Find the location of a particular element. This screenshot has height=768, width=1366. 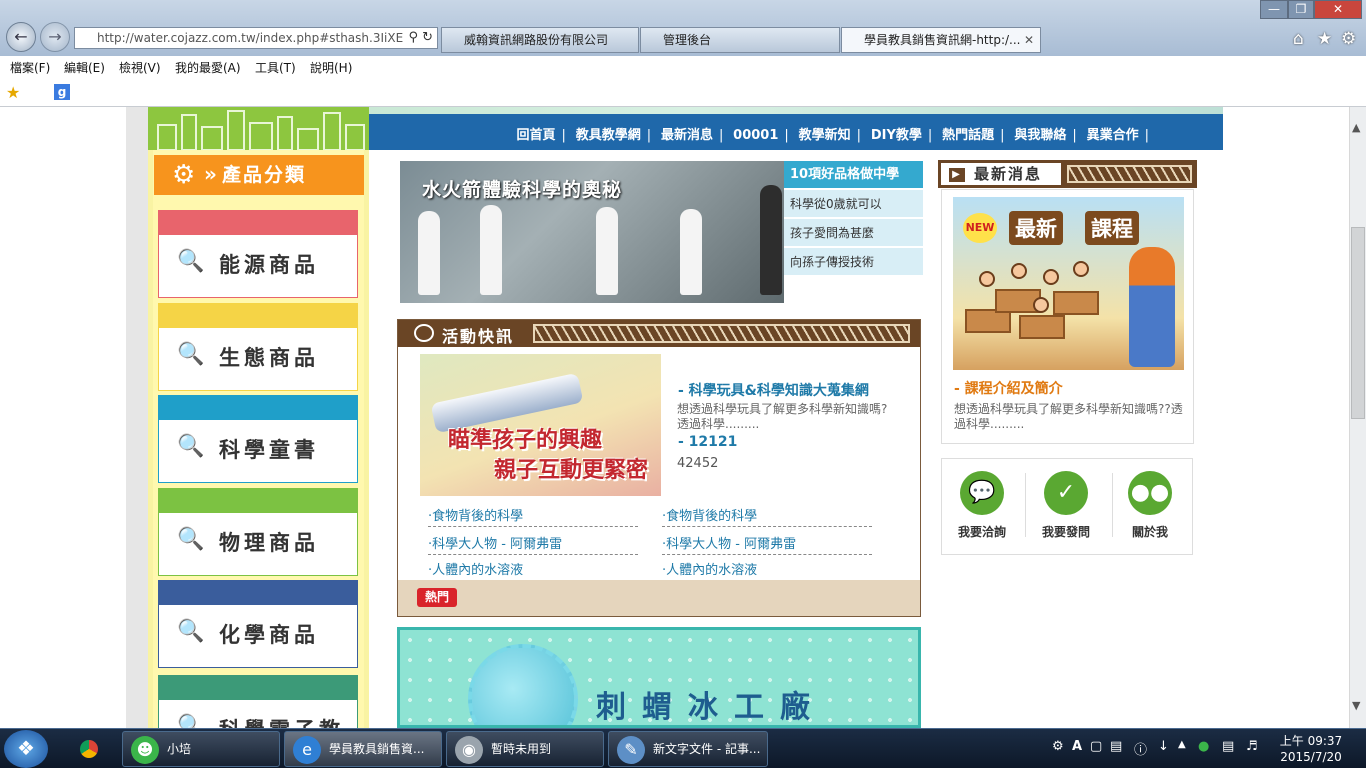

start-button: ❖ is located at coordinates (26, 749).